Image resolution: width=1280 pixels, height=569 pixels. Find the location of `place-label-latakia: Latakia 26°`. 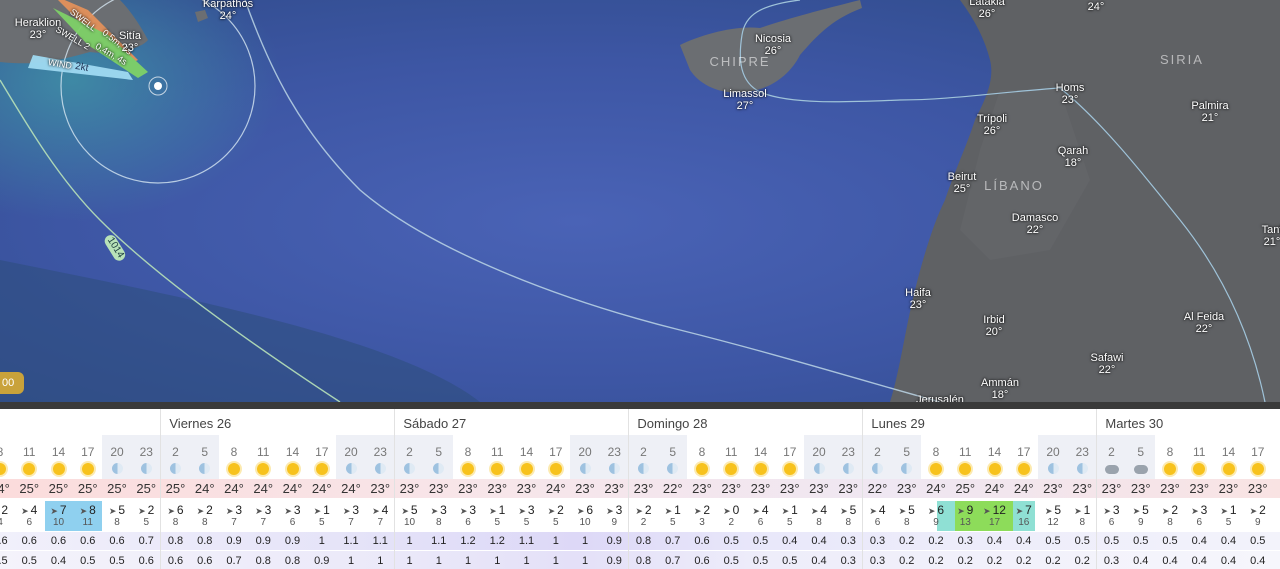

place-label-latakia: Latakia 26° is located at coordinates (986, 10).